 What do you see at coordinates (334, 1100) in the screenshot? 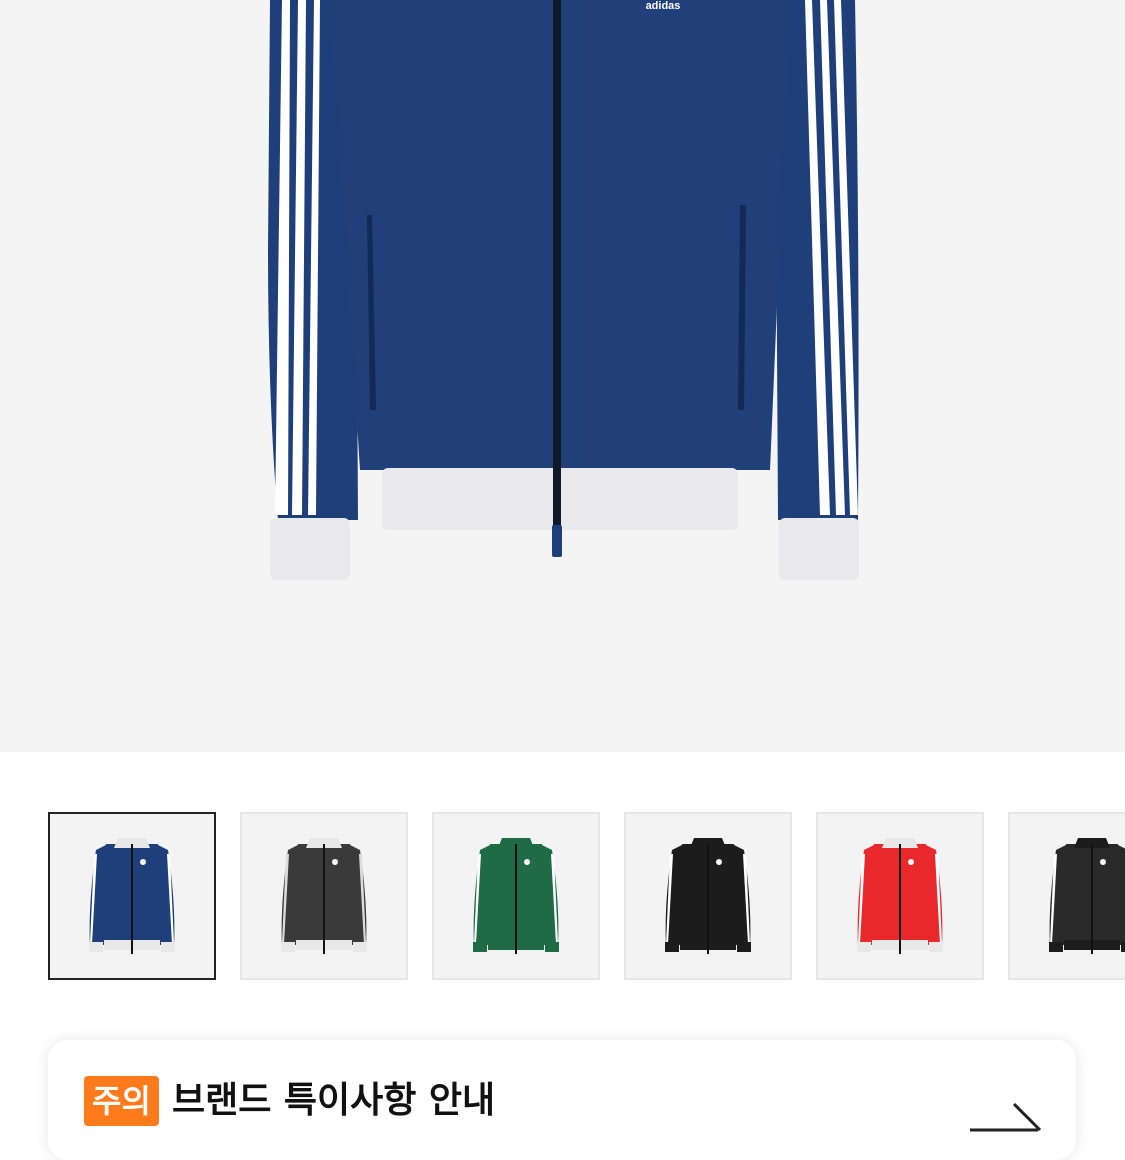
I see `notice-title: 브랜드 특이사항 안내` at bounding box center [334, 1100].